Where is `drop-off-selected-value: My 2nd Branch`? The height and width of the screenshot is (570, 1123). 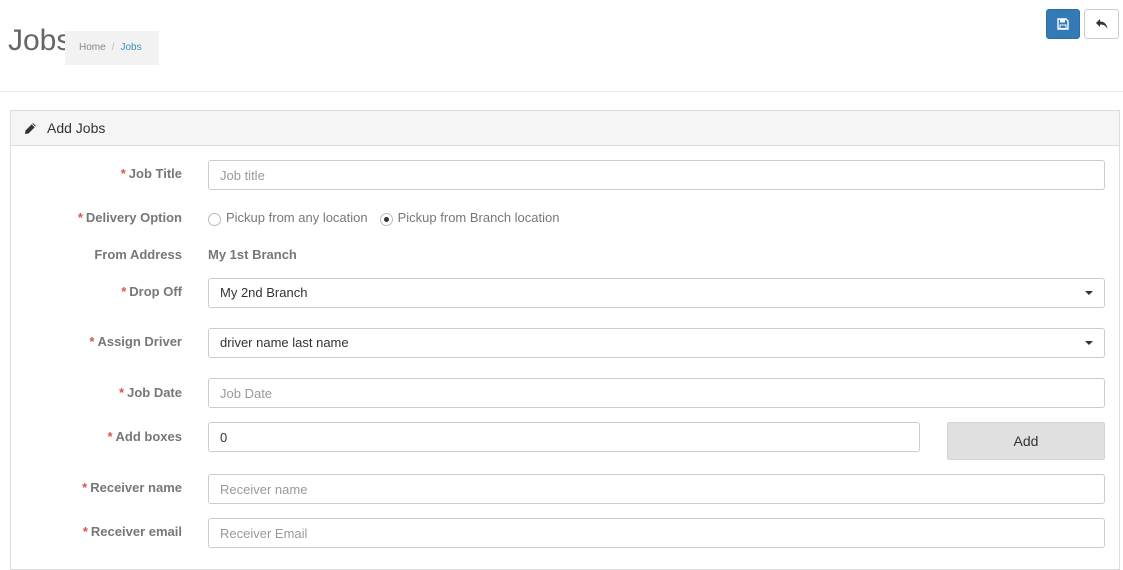 drop-off-selected-value: My 2nd Branch is located at coordinates (264, 292).